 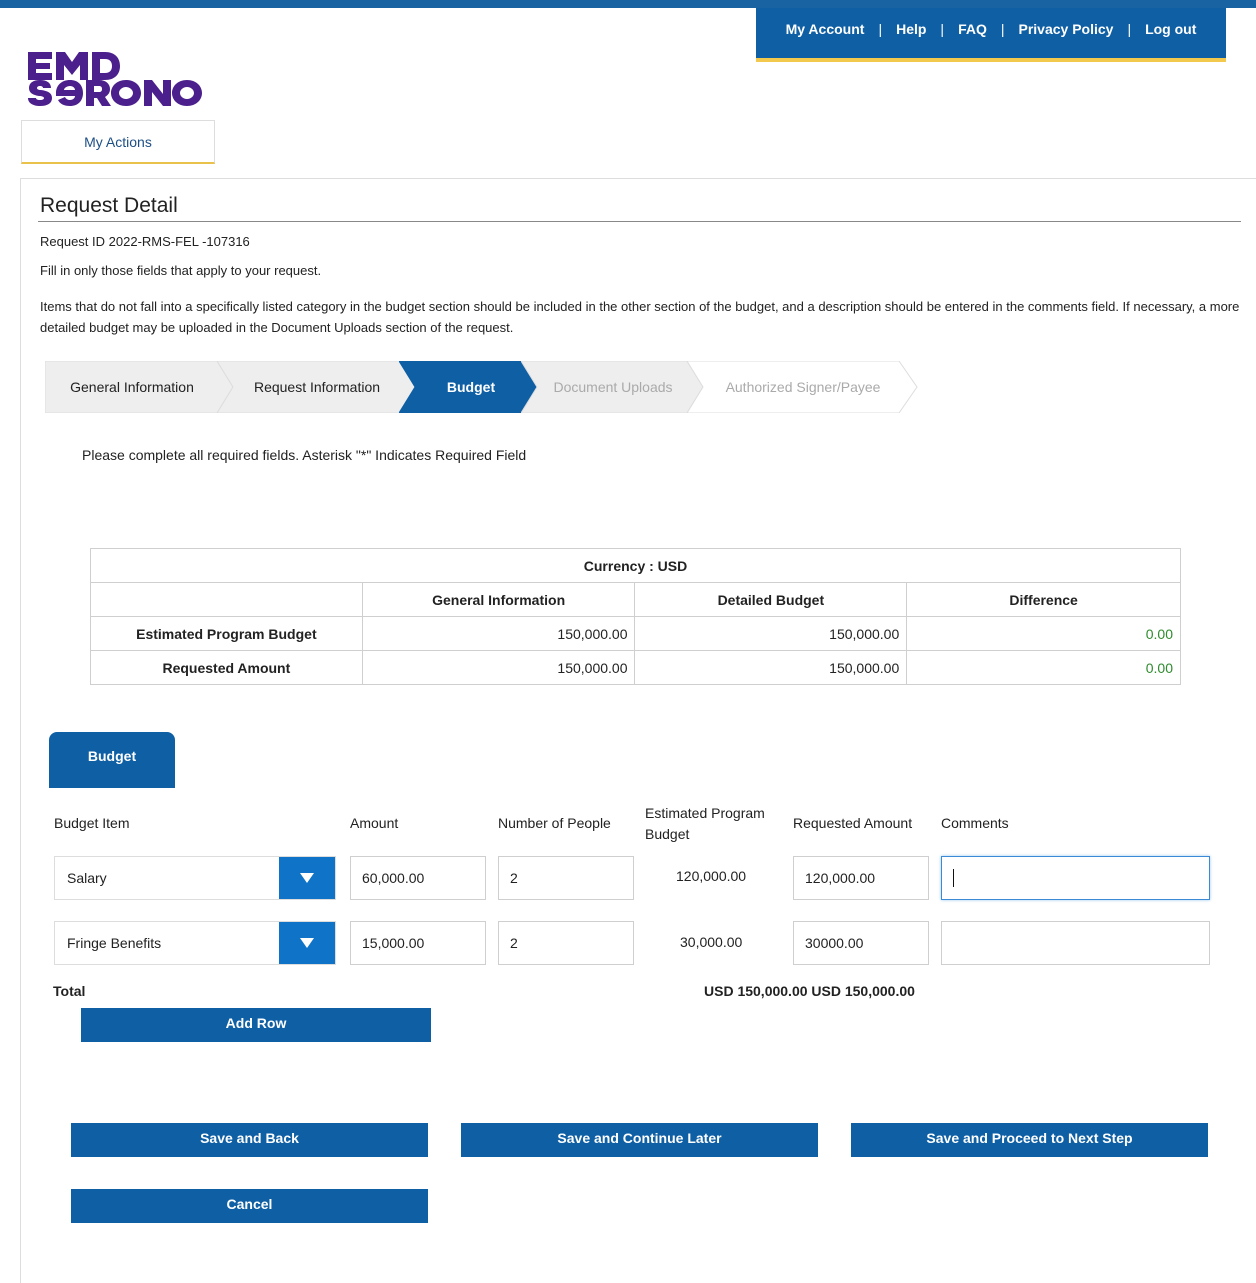 I want to click on estimated-program-budget-header: Estimated Program Budget, so click(x=705, y=823).